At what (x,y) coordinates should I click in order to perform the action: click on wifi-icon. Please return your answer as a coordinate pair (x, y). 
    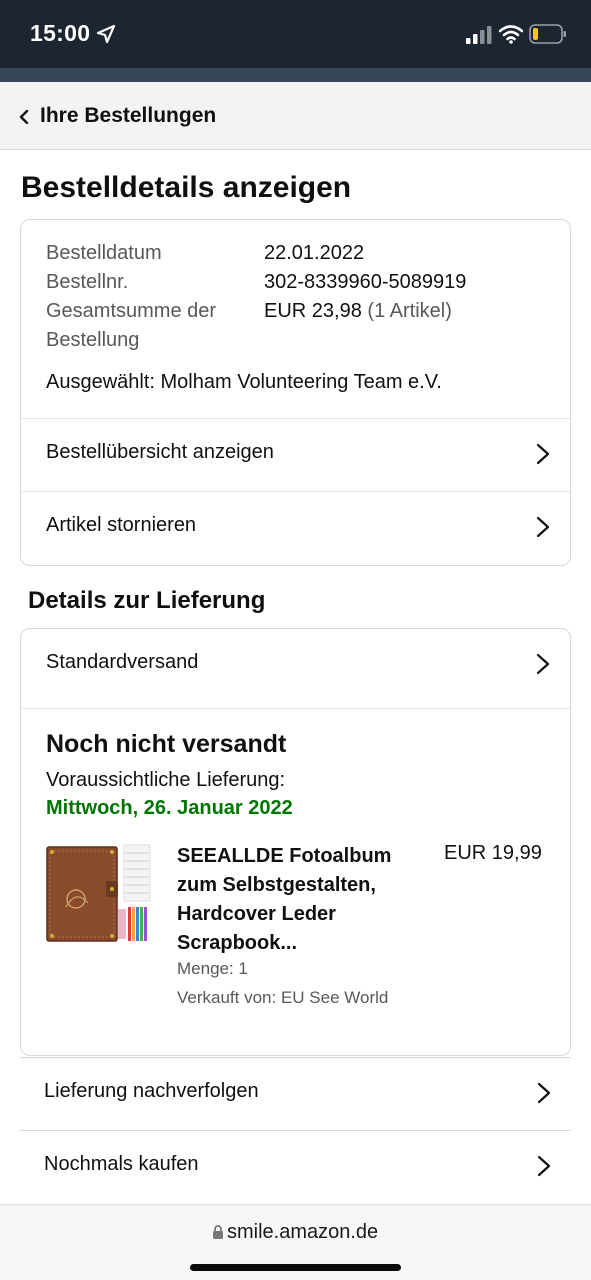
    Looking at the image, I should click on (511, 34).